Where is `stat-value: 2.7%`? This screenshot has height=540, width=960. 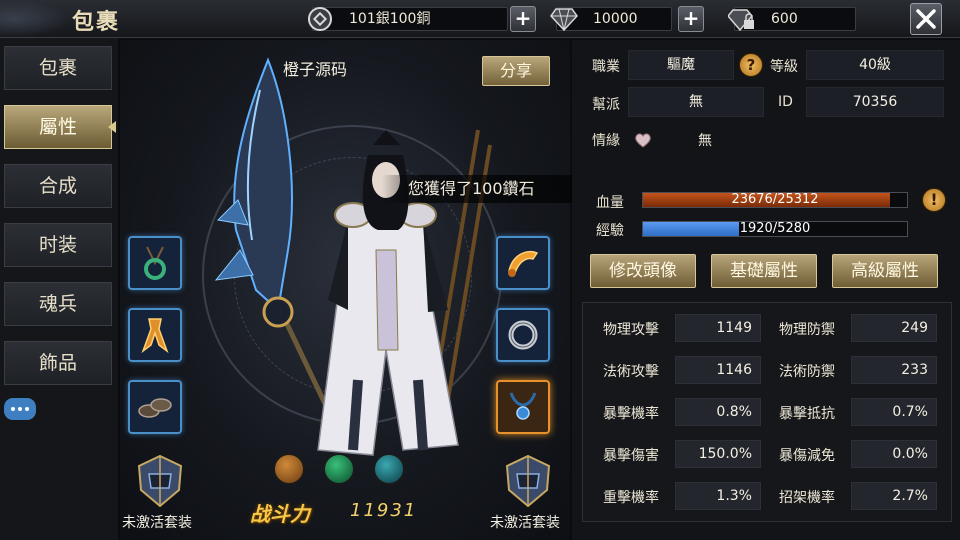 stat-value: 2.7% is located at coordinates (894, 496).